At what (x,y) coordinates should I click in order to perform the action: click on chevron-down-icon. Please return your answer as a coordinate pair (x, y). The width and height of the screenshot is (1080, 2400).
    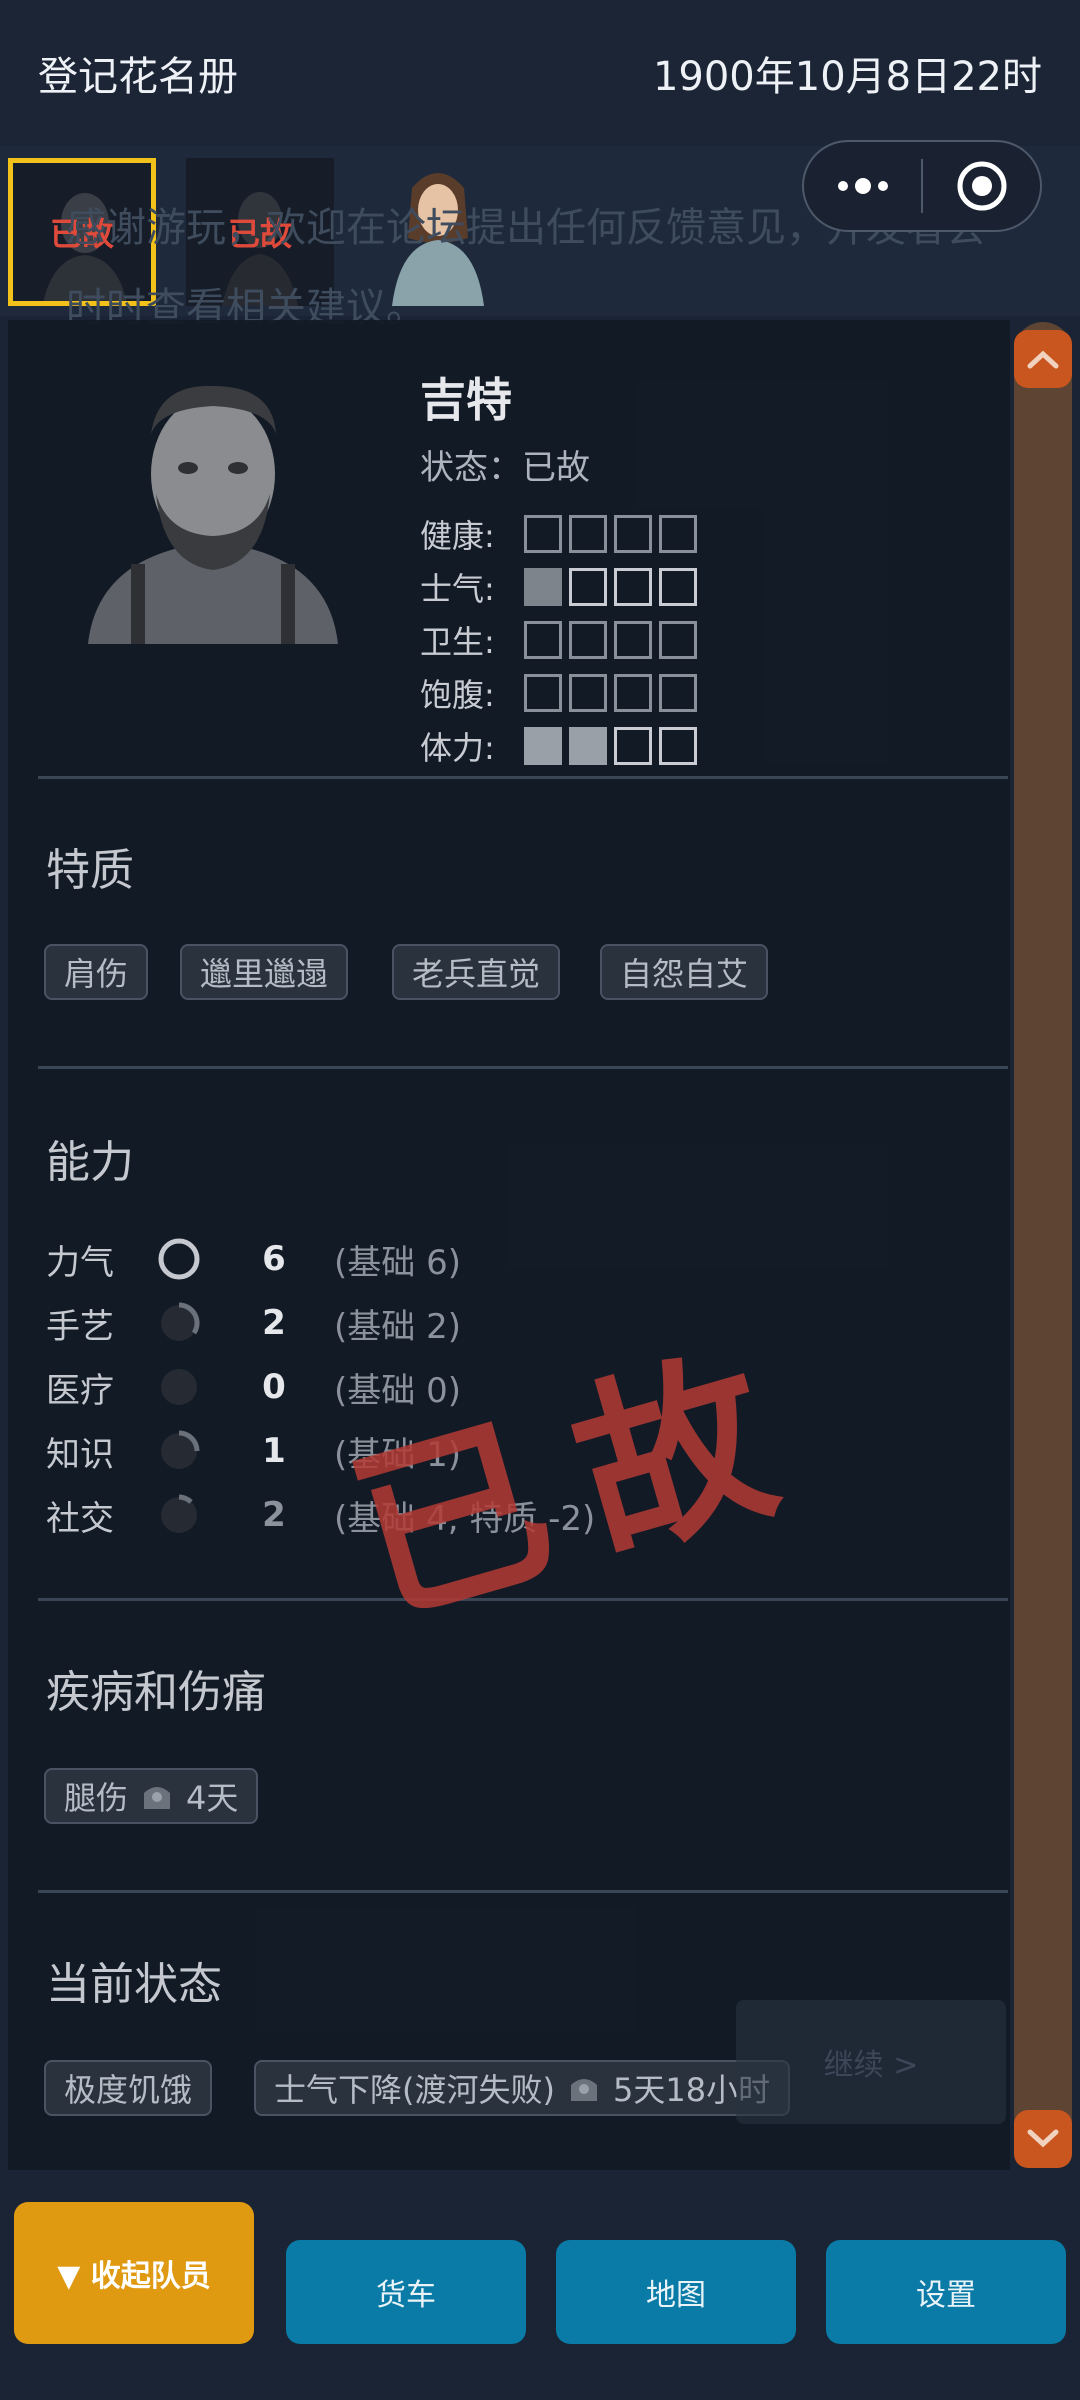
    Looking at the image, I should click on (1043, 2138).